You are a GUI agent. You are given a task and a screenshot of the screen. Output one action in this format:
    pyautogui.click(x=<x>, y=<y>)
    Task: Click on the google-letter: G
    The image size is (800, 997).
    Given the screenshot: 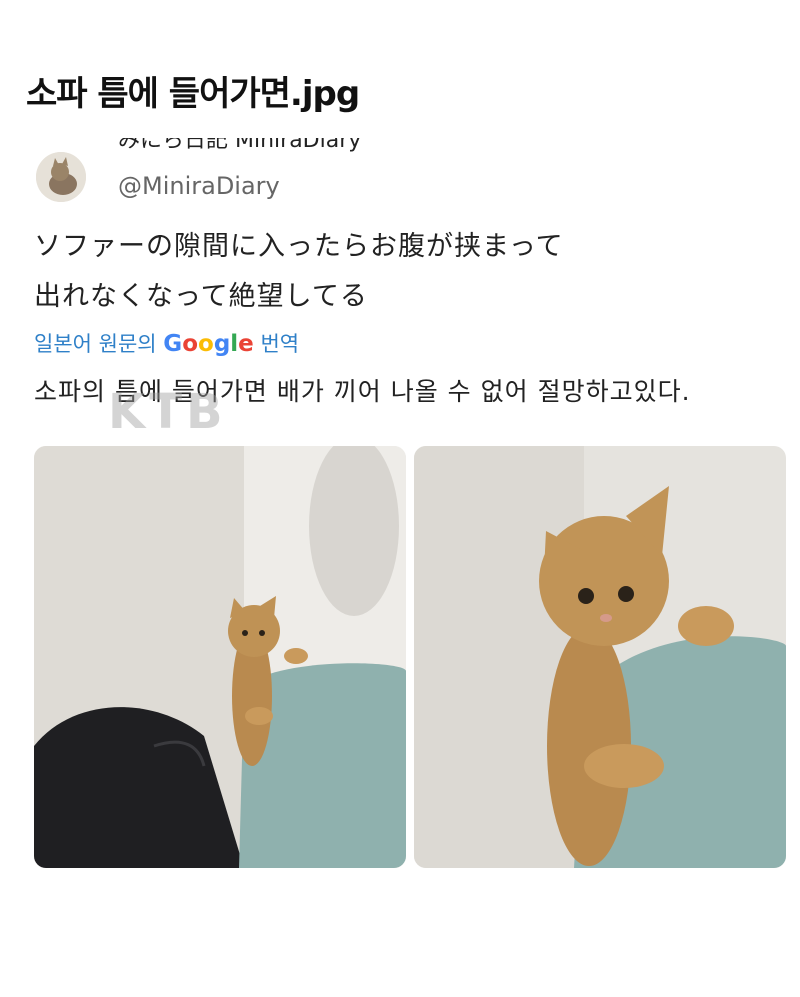 What is the action you would take?
    pyautogui.click(x=173, y=344)
    